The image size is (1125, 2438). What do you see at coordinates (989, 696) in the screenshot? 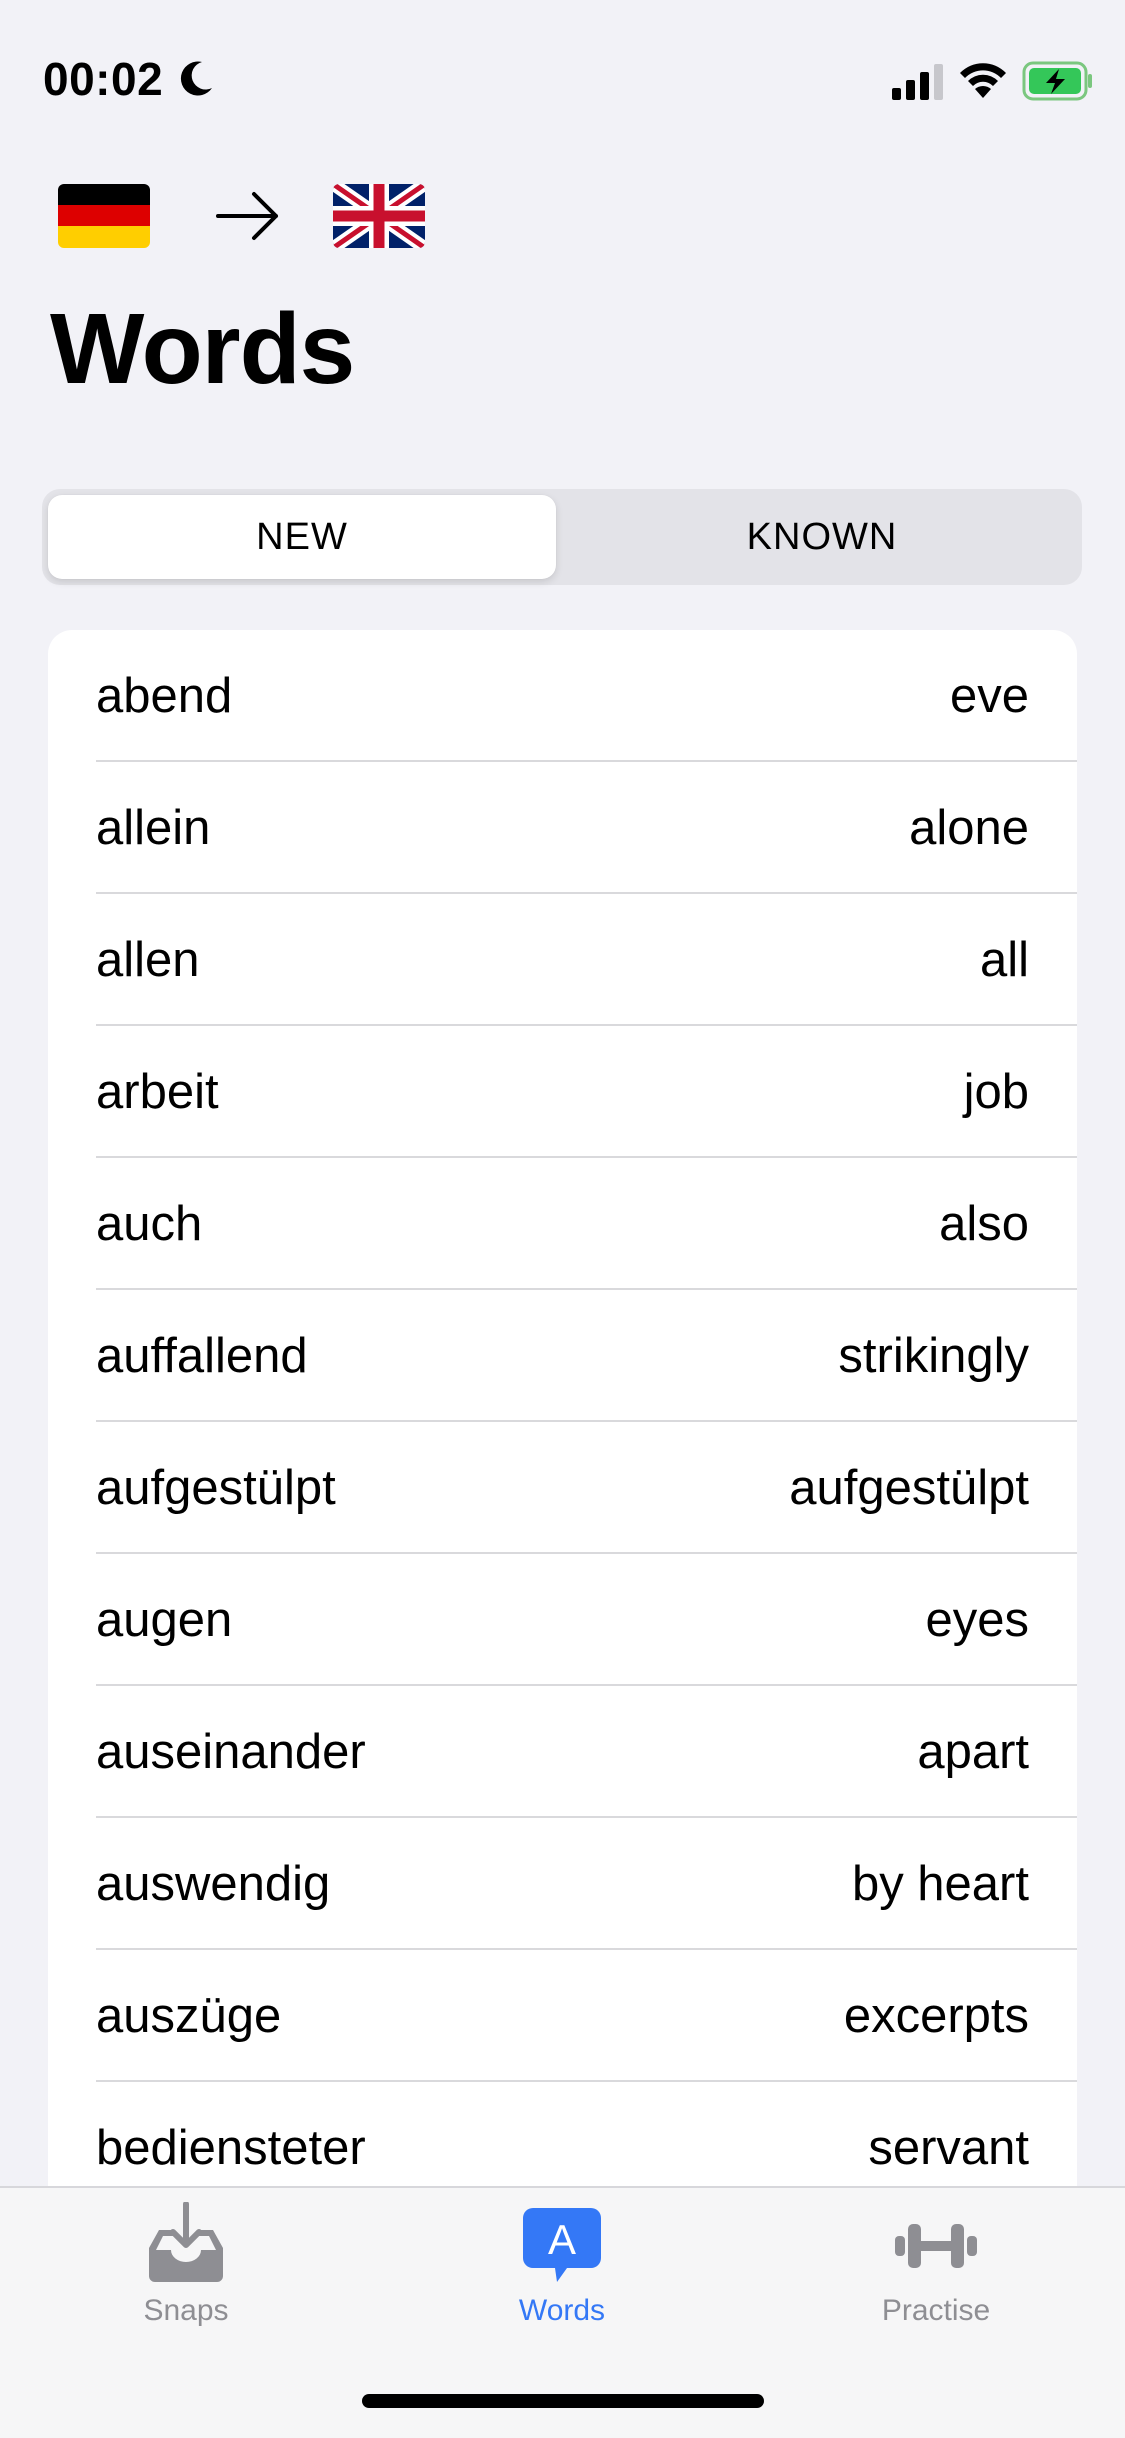
I see `word-translation: eve` at bounding box center [989, 696].